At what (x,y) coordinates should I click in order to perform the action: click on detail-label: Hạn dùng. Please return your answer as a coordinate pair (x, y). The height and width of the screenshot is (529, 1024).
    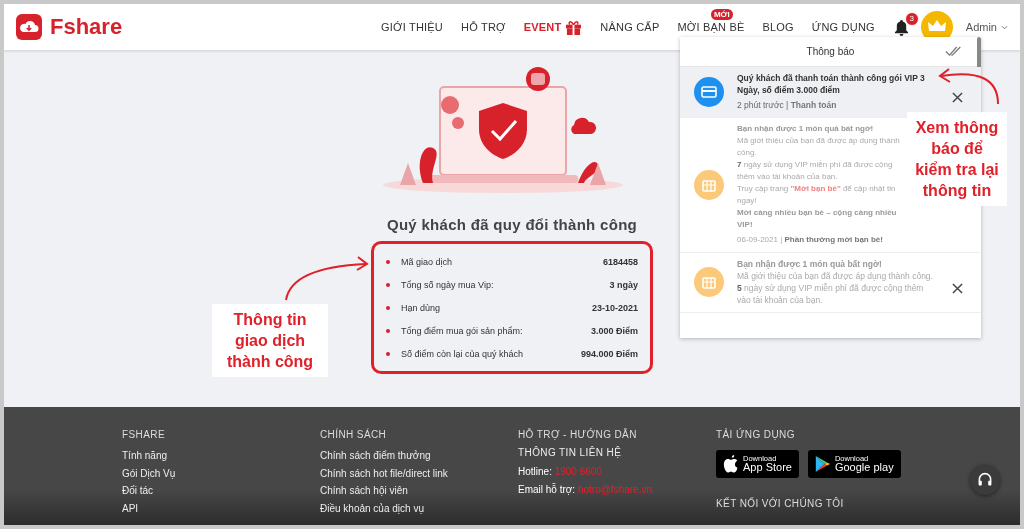
    Looking at the image, I should click on (421, 307).